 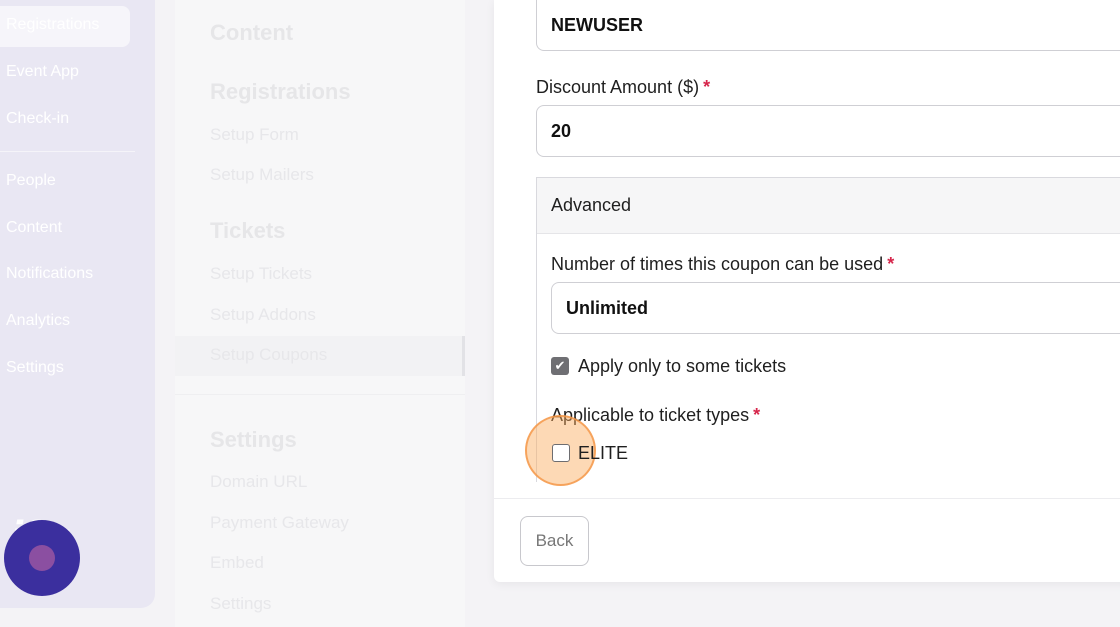 What do you see at coordinates (268, 355) in the screenshot?
I see `menu-item-setup-coupons: Setup Coupons` at bounding box center [268, 355].